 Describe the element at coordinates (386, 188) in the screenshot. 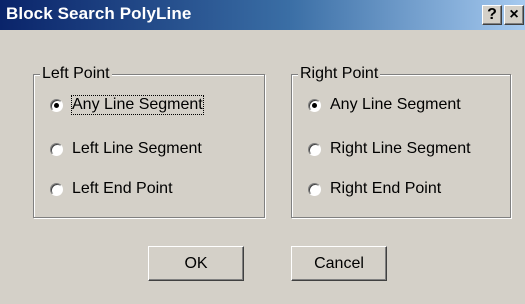

I see `radio-label: Right End Point` at that location.